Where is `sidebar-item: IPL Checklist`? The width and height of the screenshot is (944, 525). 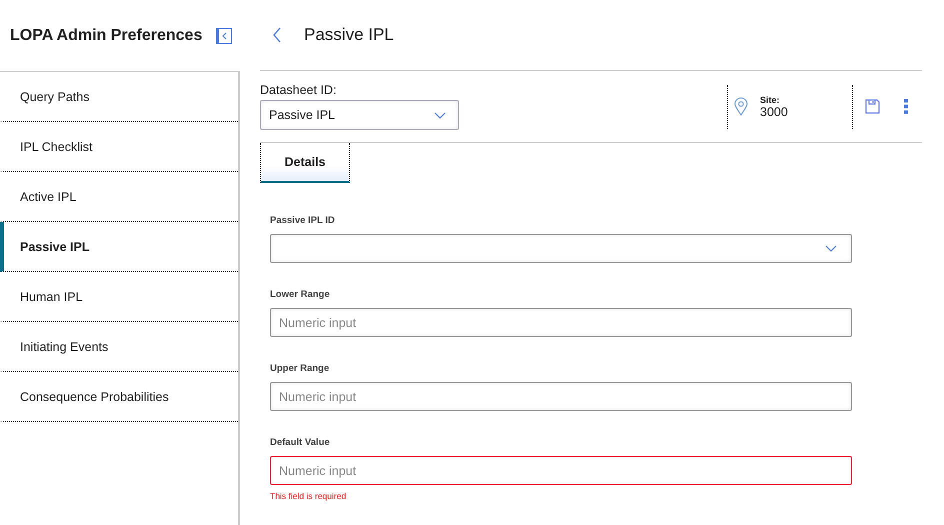
sidebar-item: IPL Checklist is located at coordinates (119, 147).